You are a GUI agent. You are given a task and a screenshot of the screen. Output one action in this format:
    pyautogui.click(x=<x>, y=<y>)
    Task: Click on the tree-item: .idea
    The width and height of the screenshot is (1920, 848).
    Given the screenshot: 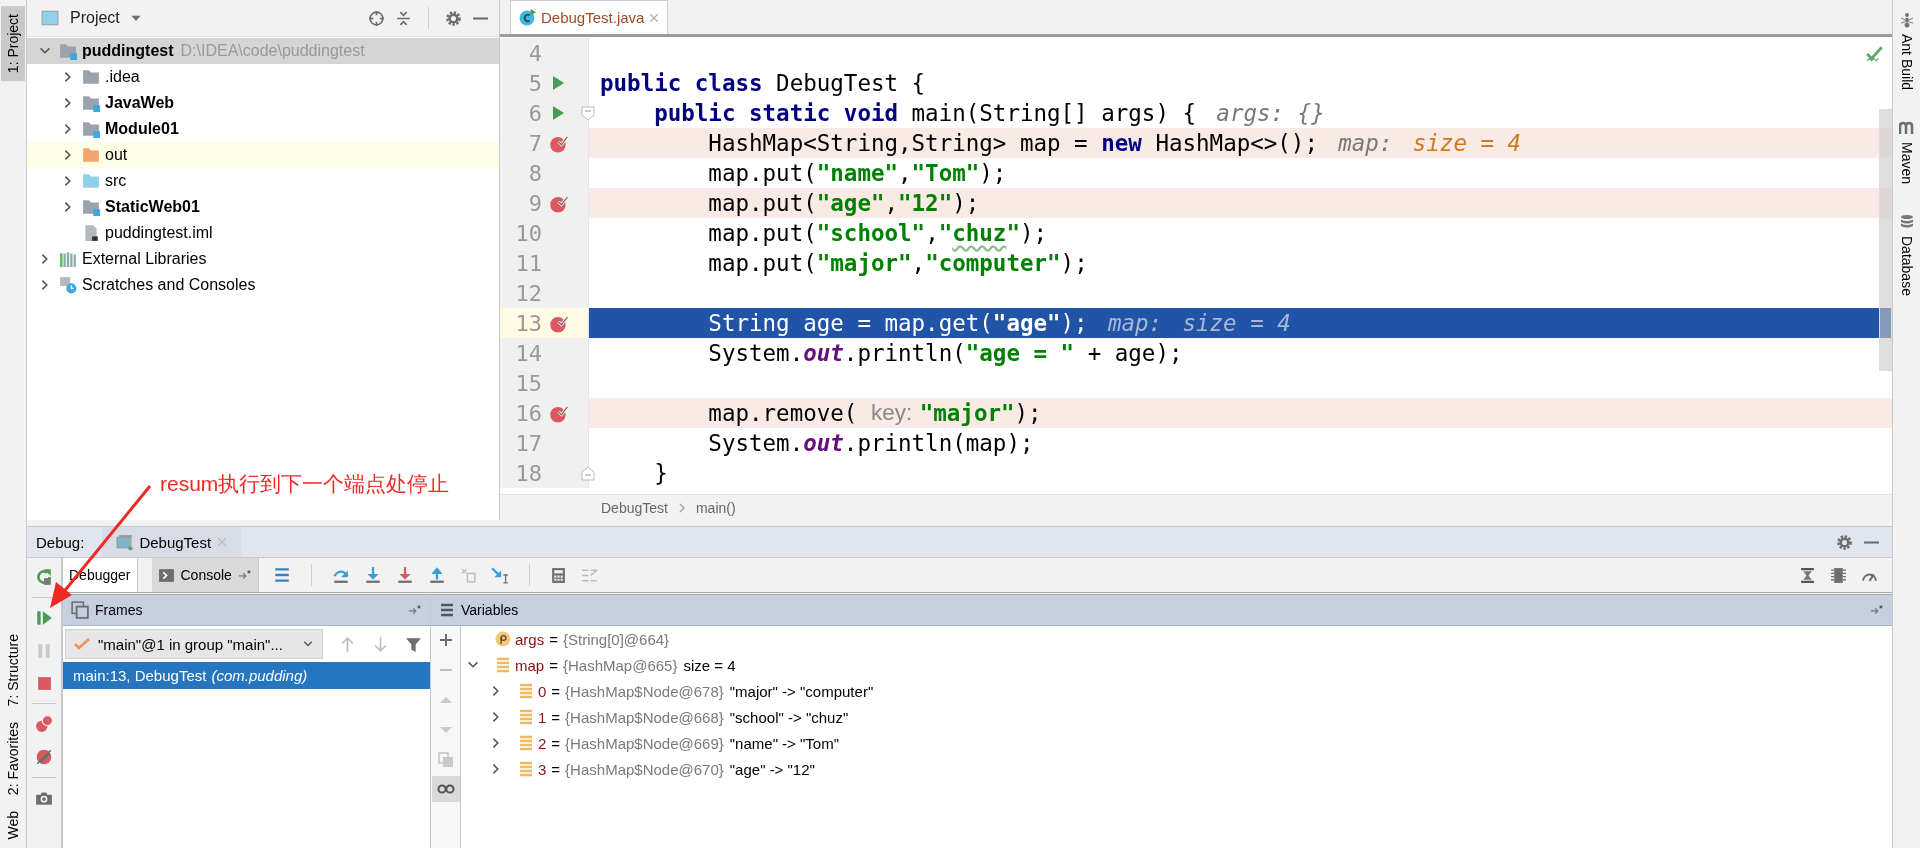 What is the action you would take?
    pyautogui.click(x=263, y=77)
    